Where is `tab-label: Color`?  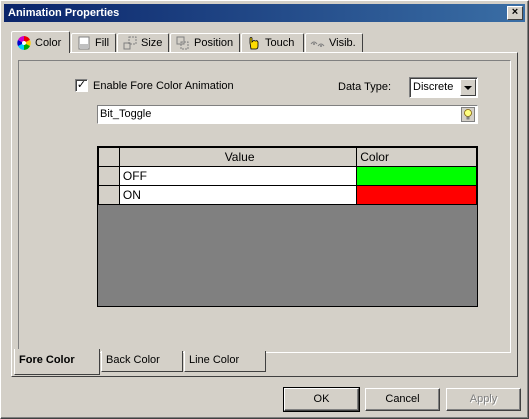
tab-label: Color is located at coordinates (48, 42).